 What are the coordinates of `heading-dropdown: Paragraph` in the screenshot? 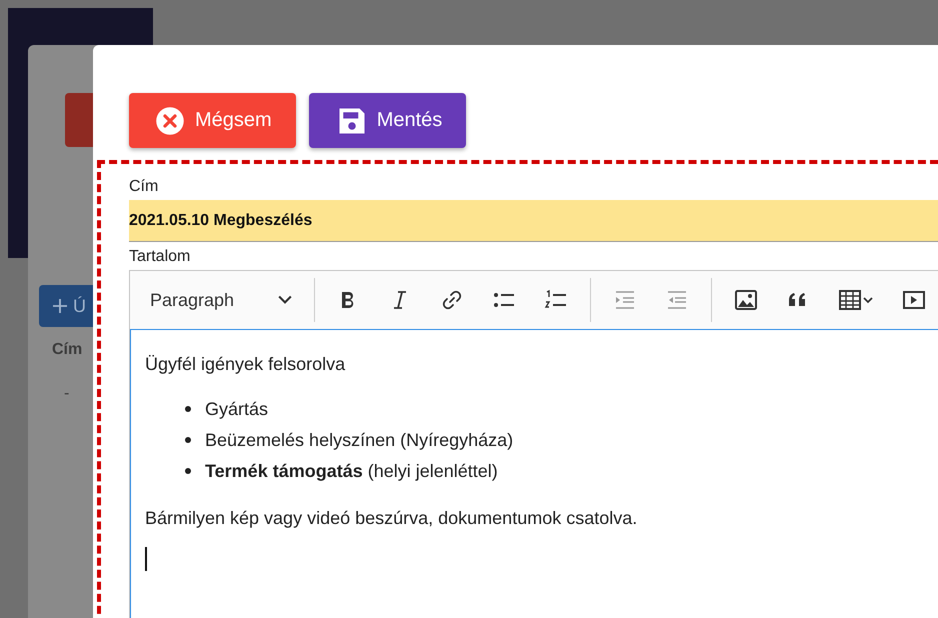 It's located at (221, 300).